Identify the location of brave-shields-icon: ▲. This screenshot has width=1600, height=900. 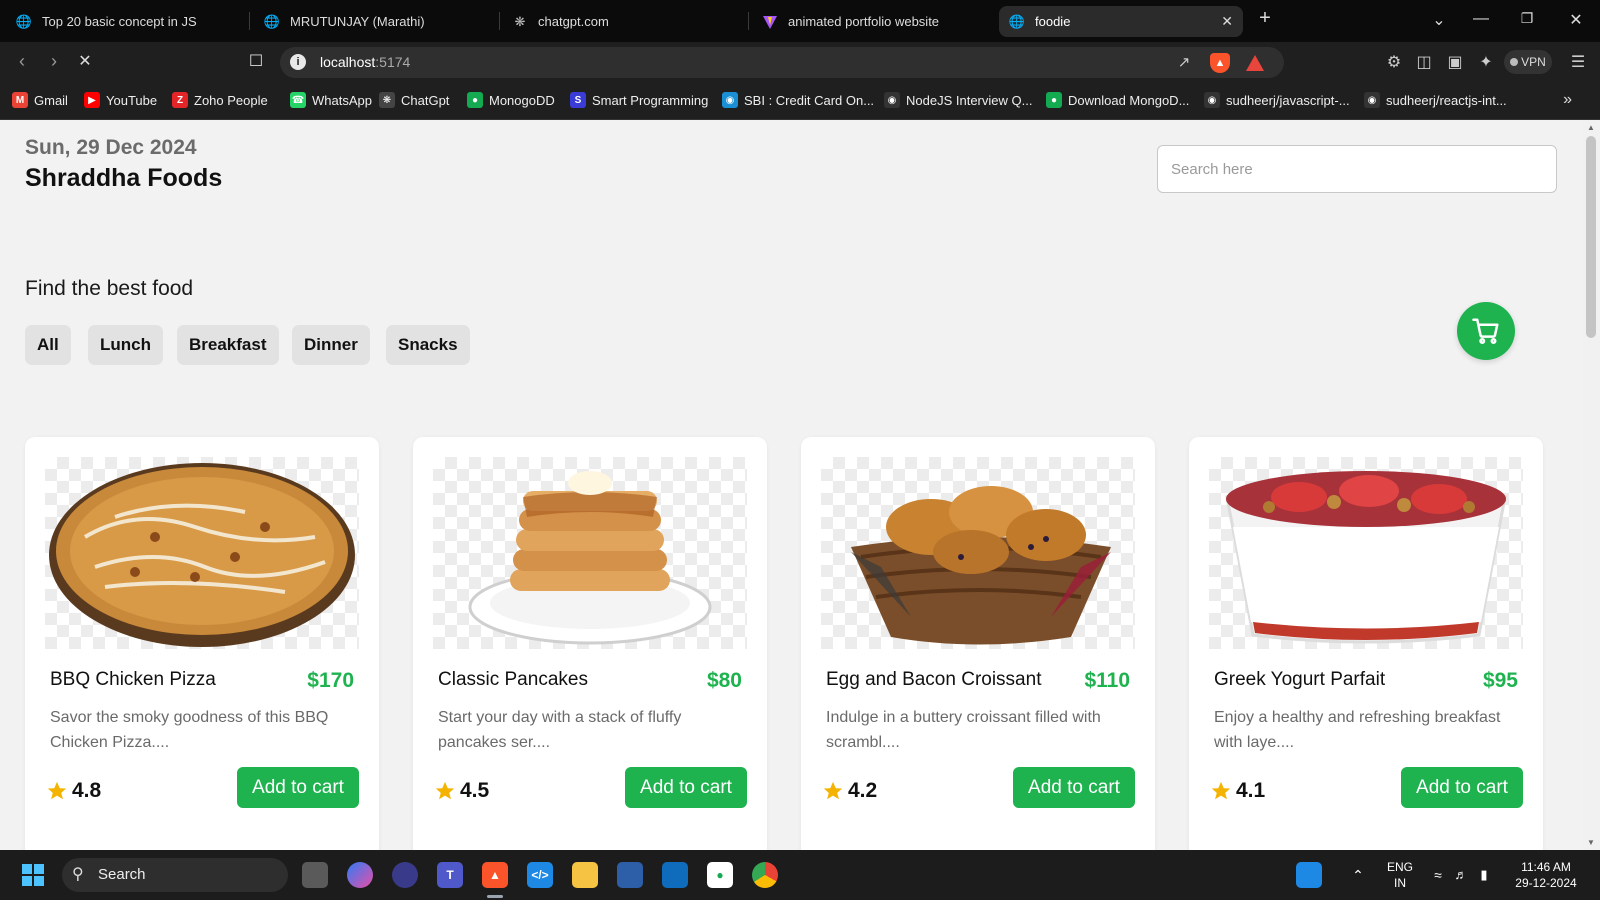
(1220, 63).